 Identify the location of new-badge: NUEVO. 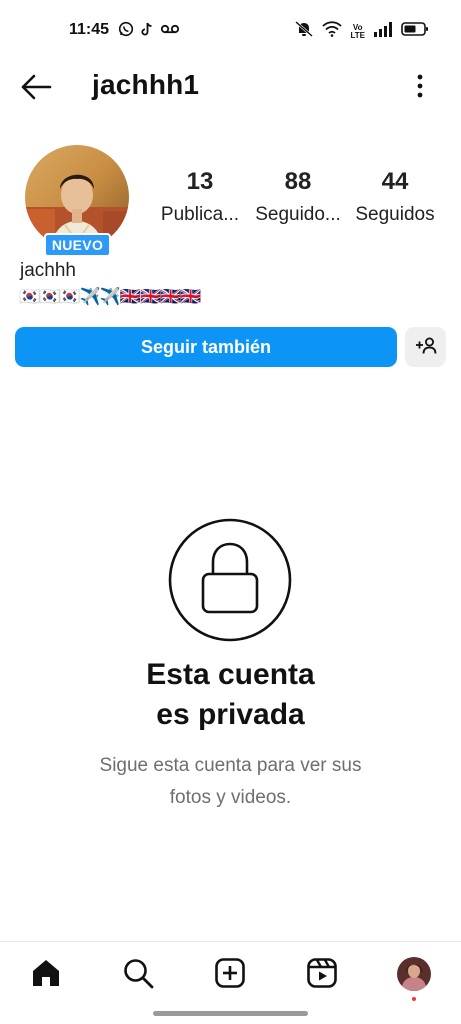
(77, 245).